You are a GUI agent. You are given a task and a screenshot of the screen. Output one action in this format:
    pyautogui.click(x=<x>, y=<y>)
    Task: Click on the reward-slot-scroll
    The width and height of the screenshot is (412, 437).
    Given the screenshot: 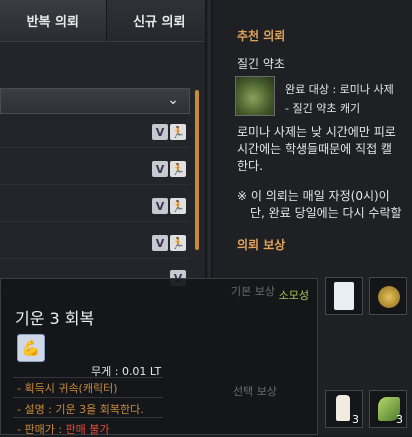 What is the action you would take?
    pyautogui.click(x=344, y=296)
    